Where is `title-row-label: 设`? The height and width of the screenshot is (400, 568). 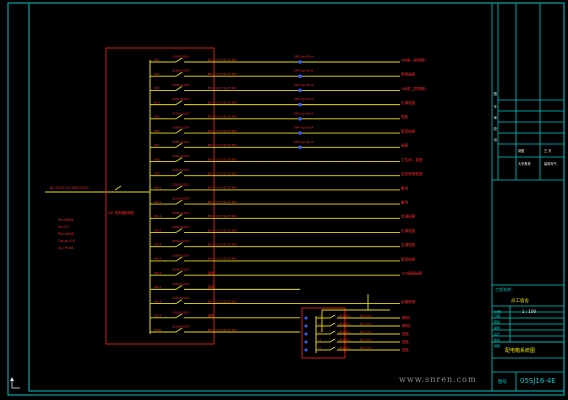
title-row-label: 设 is located at coordinates (496, 139).